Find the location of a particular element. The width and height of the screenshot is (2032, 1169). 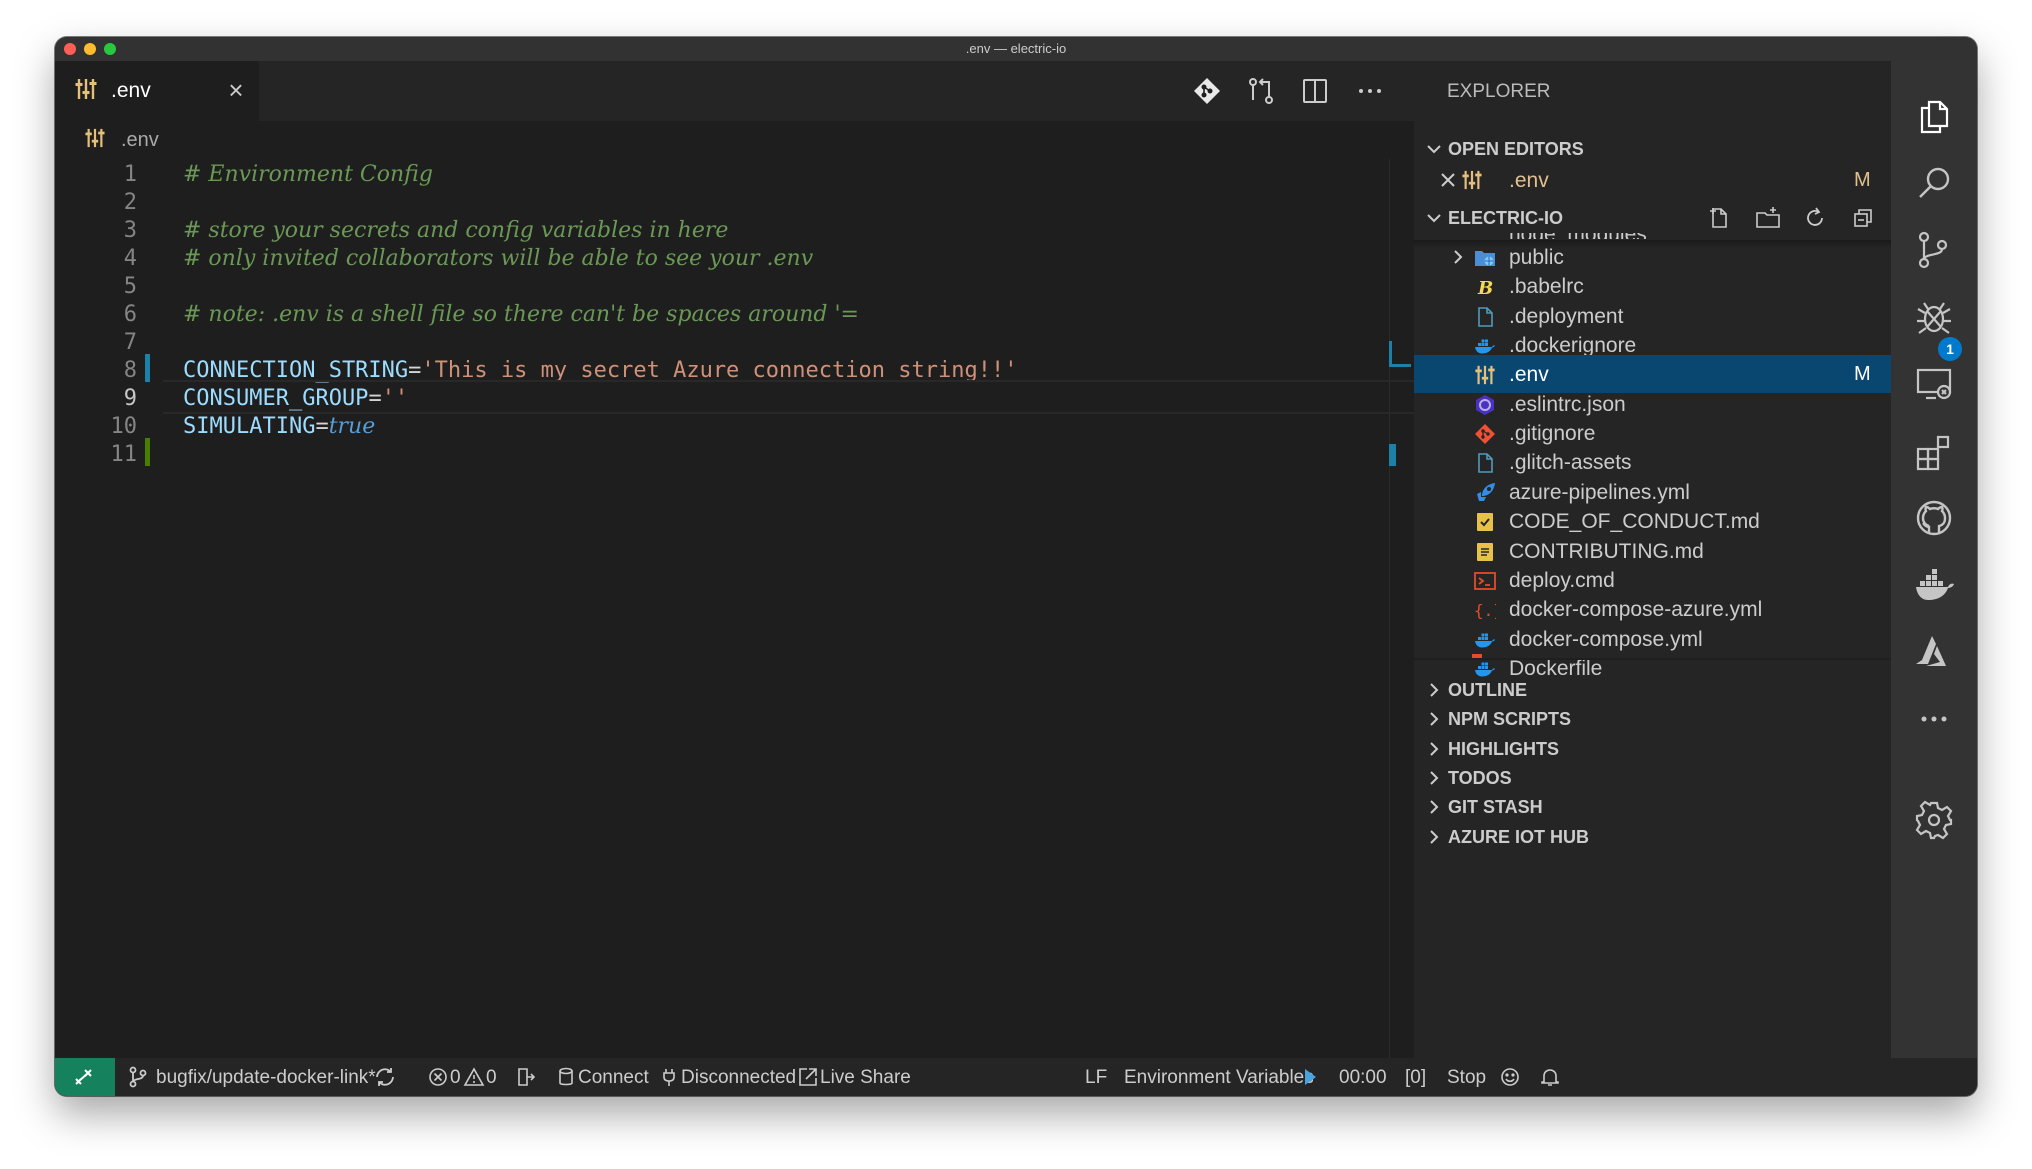

breadcrumb-file: .env is located at coordinates (140, 140).